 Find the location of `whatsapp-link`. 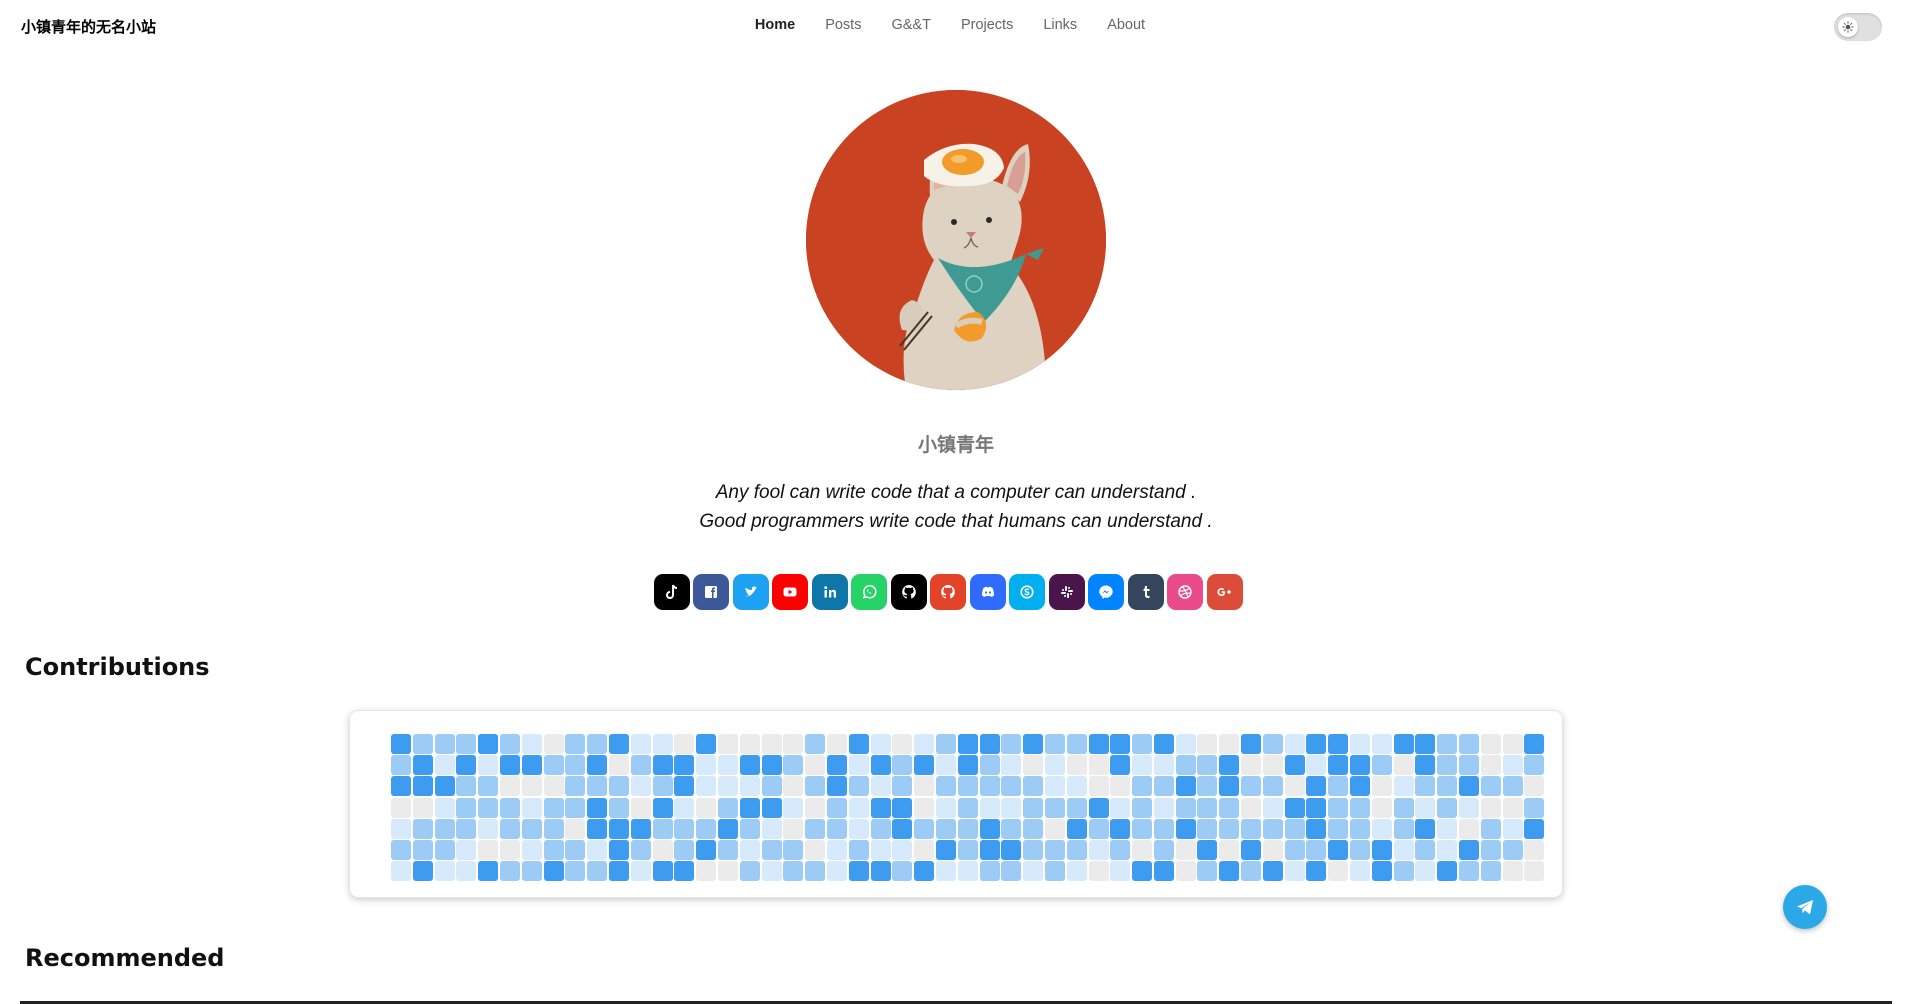

whatsapp-link is located at coordinates (869, 592).